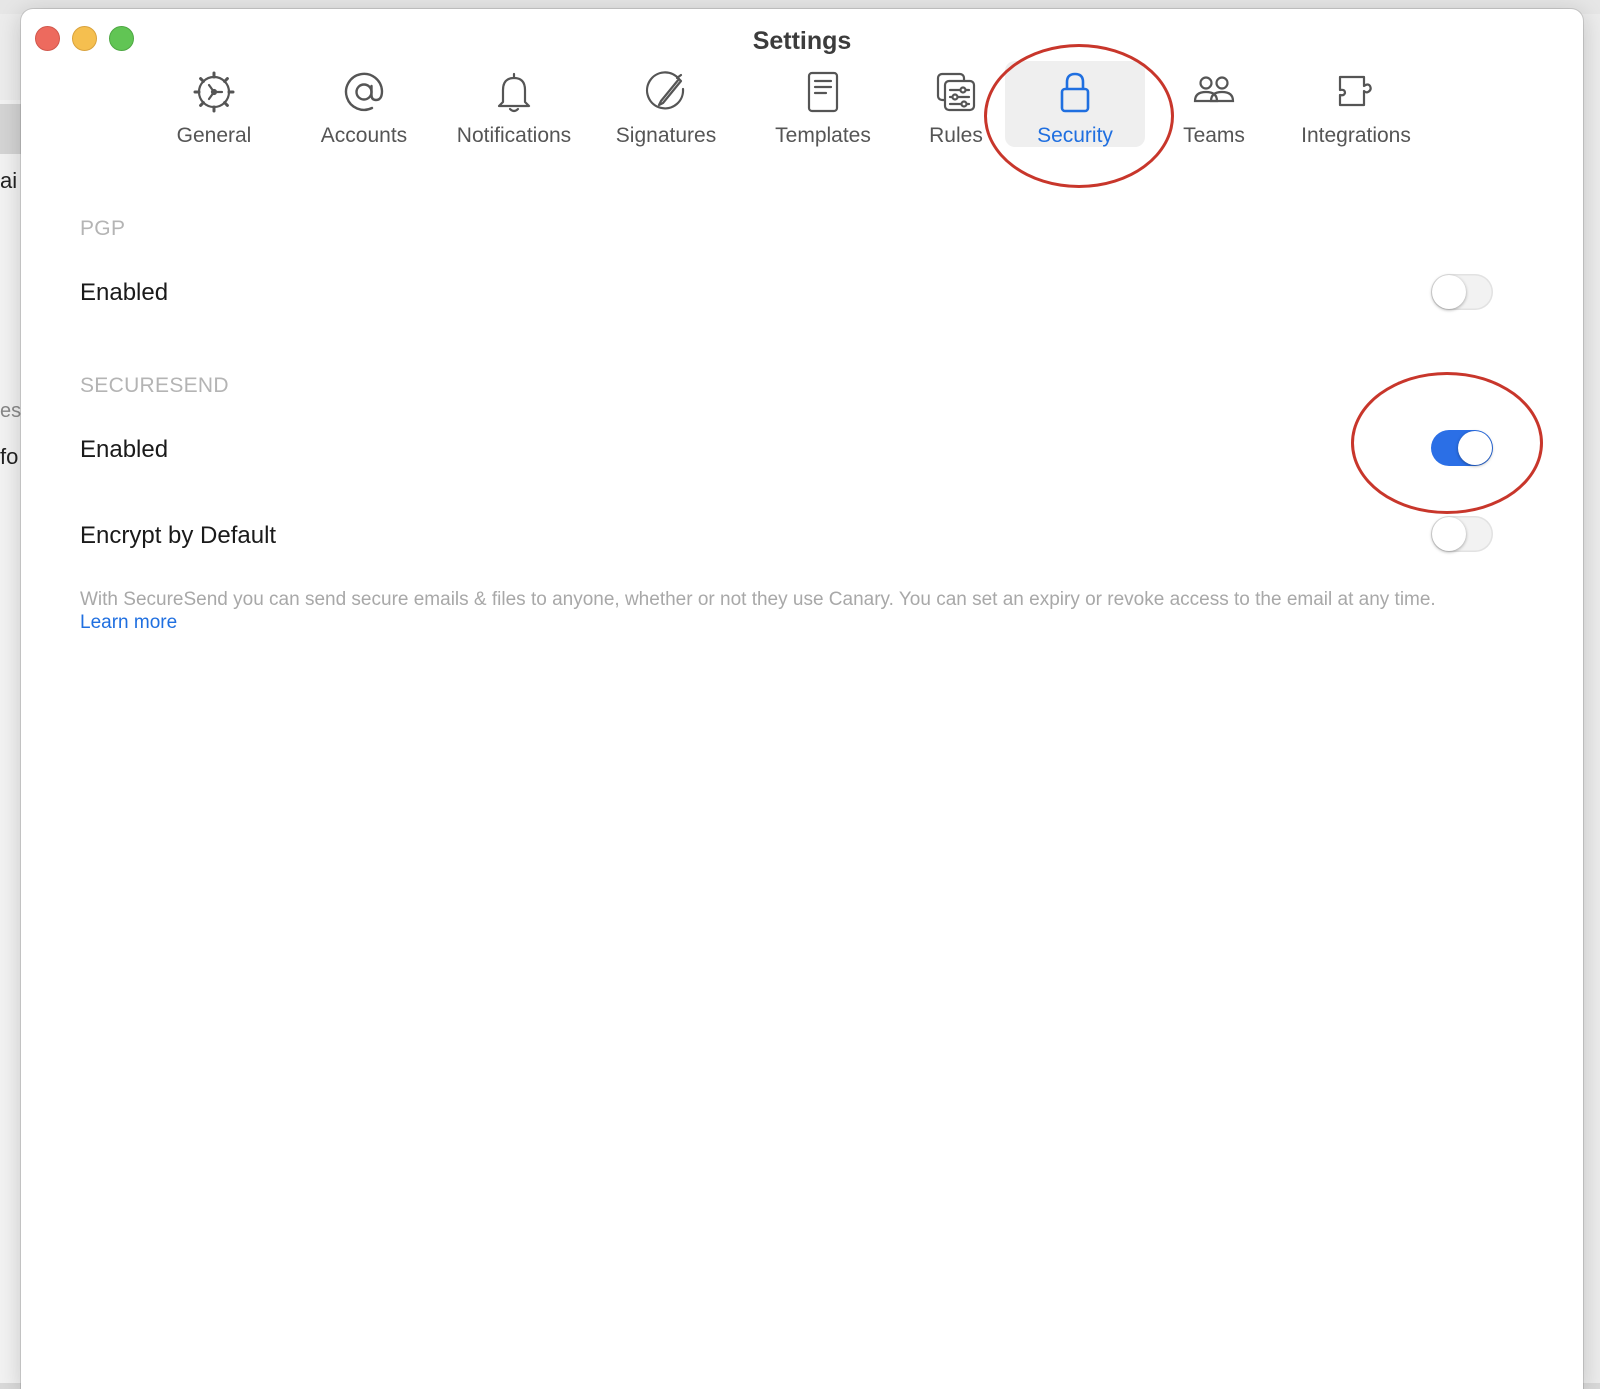 The width and height of the screenshot is (1600, 1389). I want to click on tab-label: General, so click(214, 135).